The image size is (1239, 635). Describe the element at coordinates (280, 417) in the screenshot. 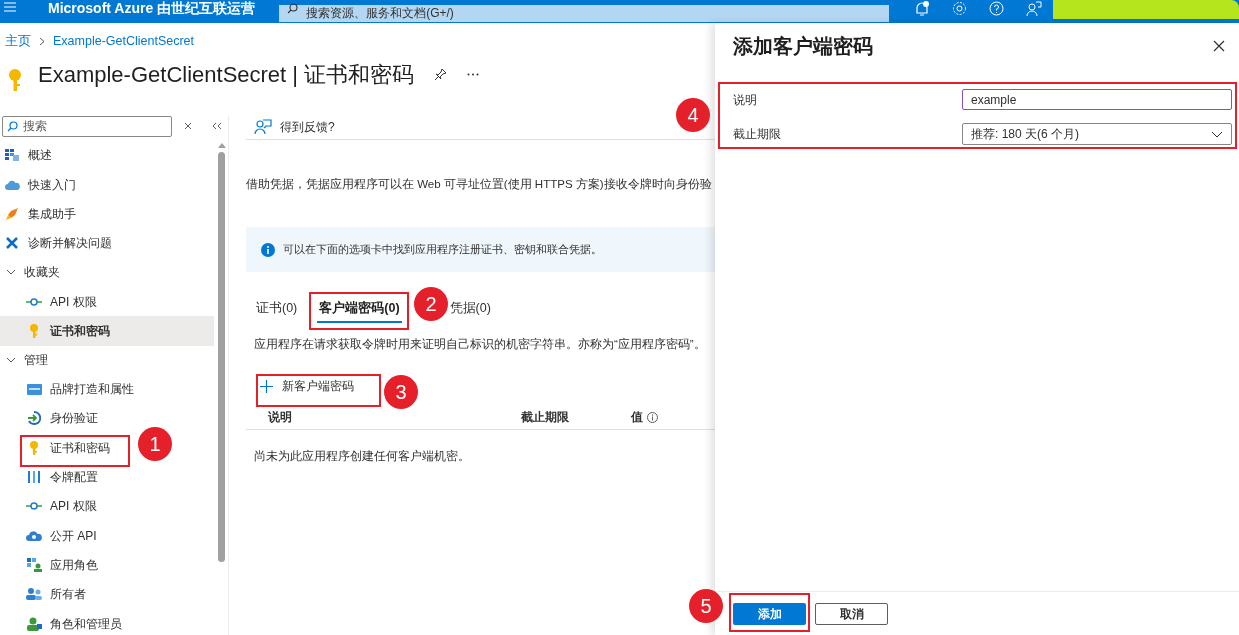

I see `column-header: 说明` at that location.